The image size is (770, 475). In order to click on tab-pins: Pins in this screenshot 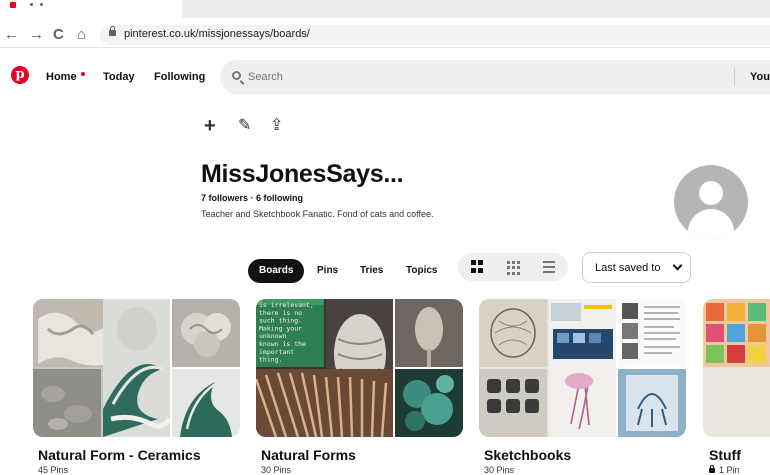, I will do `click(327, 271)`.